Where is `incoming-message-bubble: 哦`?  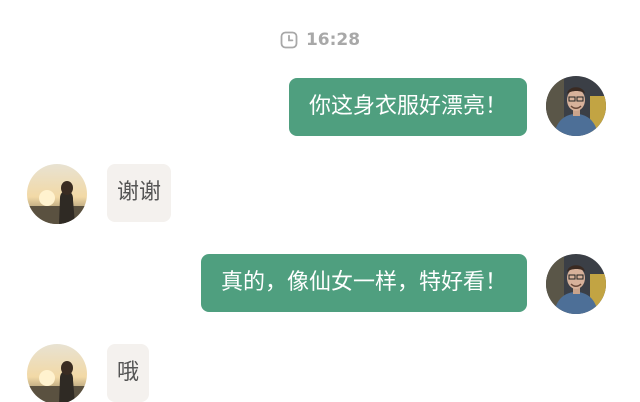 incoming-message-bubble: 哦 is located at coordinates (128, 373).